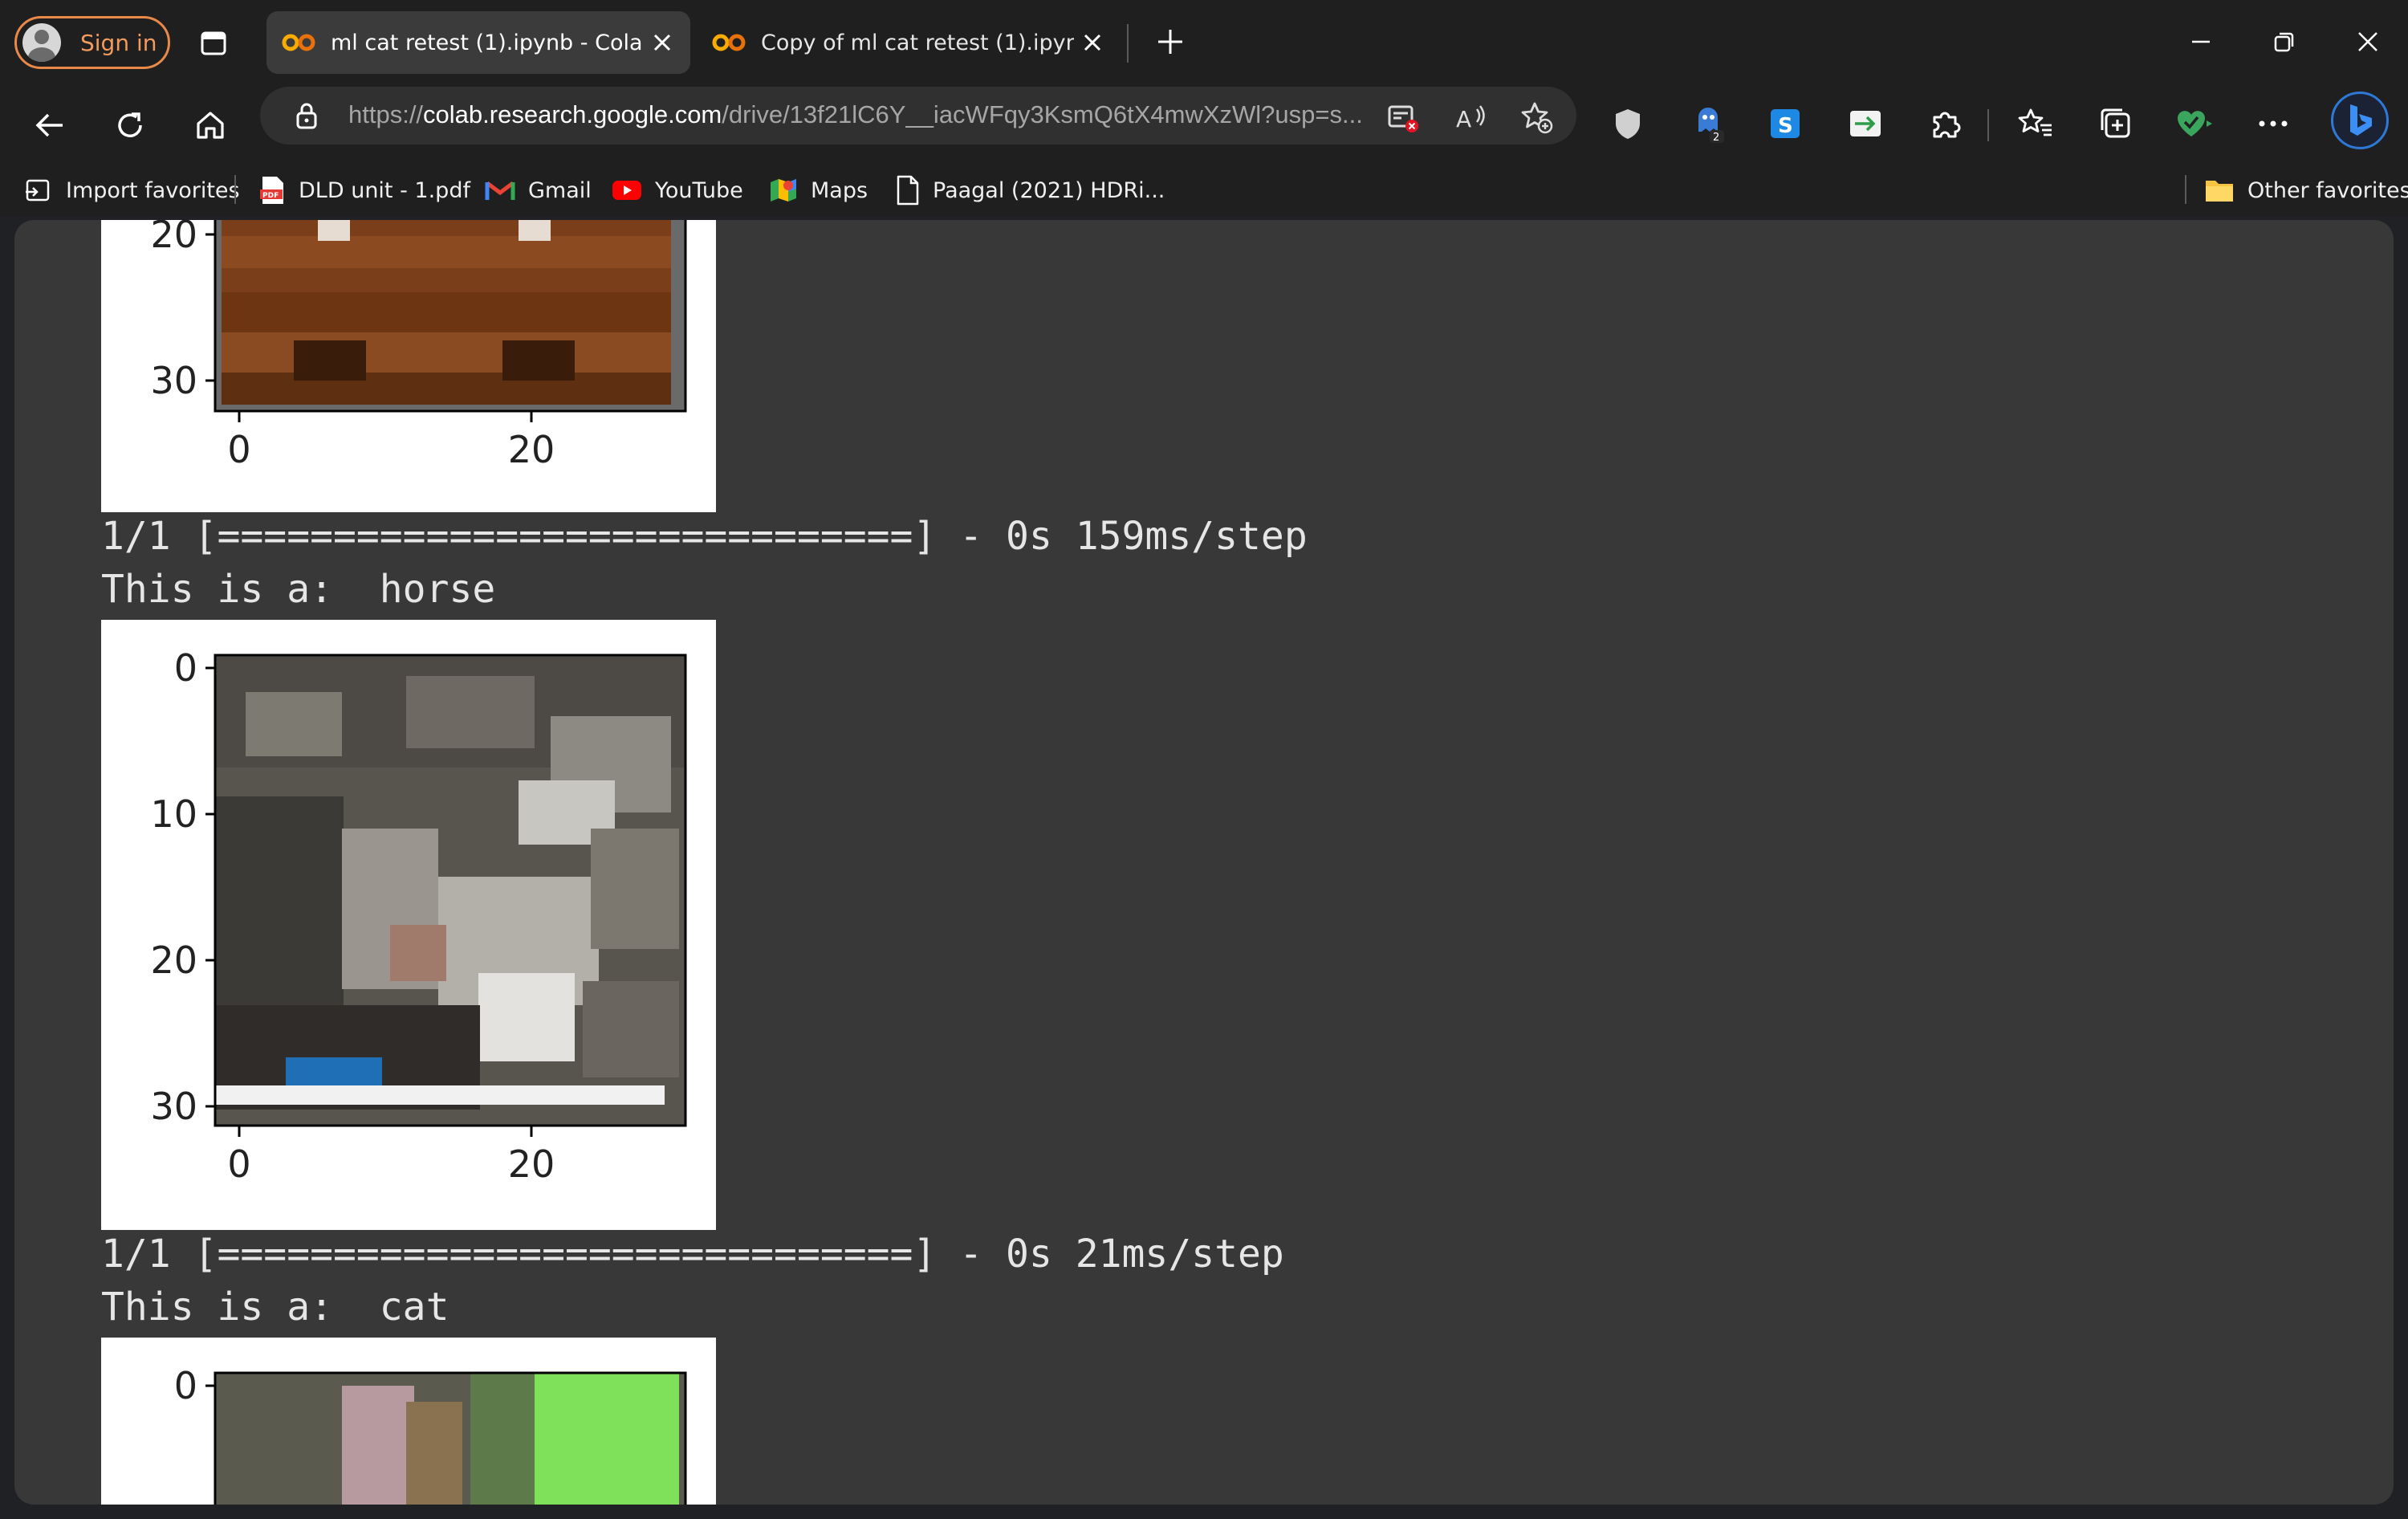  What do you see at coordinates (1463, 119) in the screenshot?
I see `svg-text: A` at bounding box center [1463, 119].